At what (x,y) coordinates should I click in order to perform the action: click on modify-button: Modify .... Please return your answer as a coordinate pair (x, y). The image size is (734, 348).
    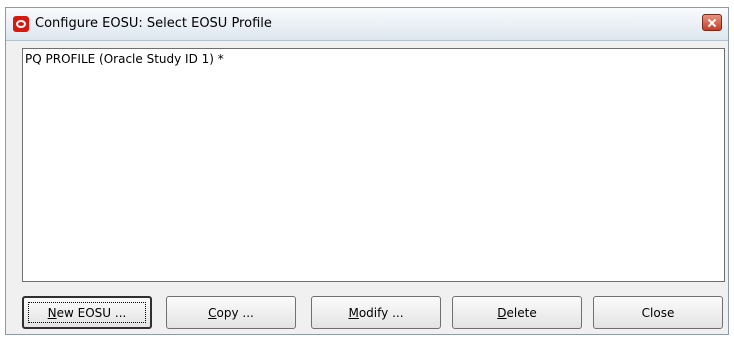
    Looking at the image, I should click on (376, 312).